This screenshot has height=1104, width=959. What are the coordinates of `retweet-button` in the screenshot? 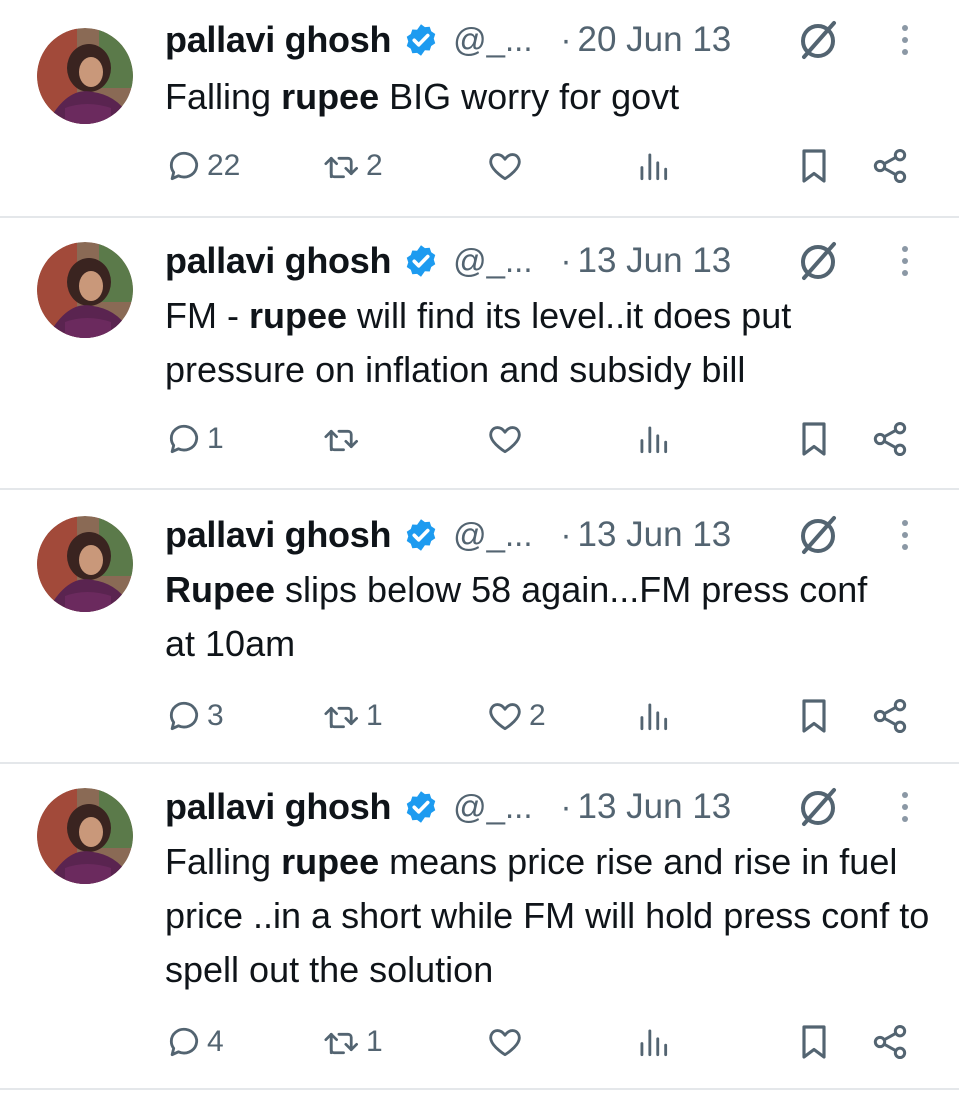 It's located at (344, 439).